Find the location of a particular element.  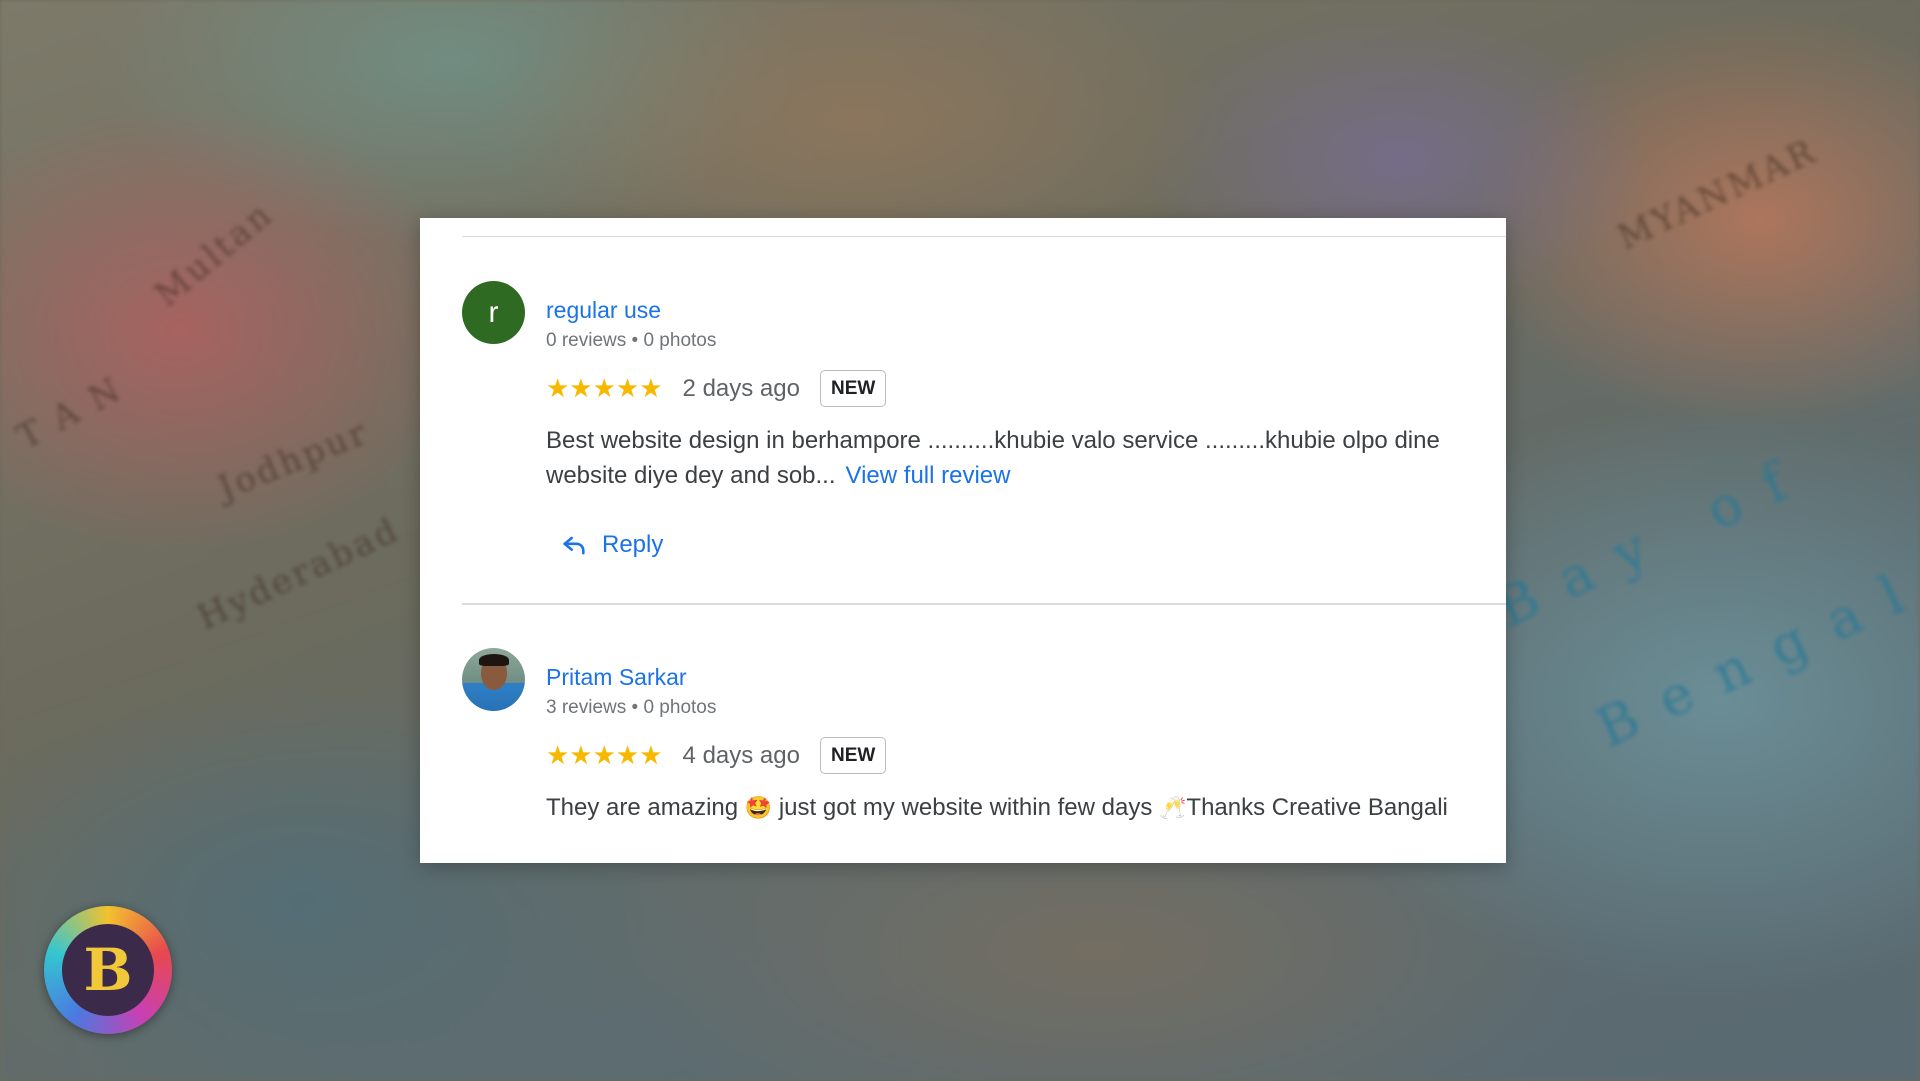

logo-inner: B is located at coordinates (108, 970).